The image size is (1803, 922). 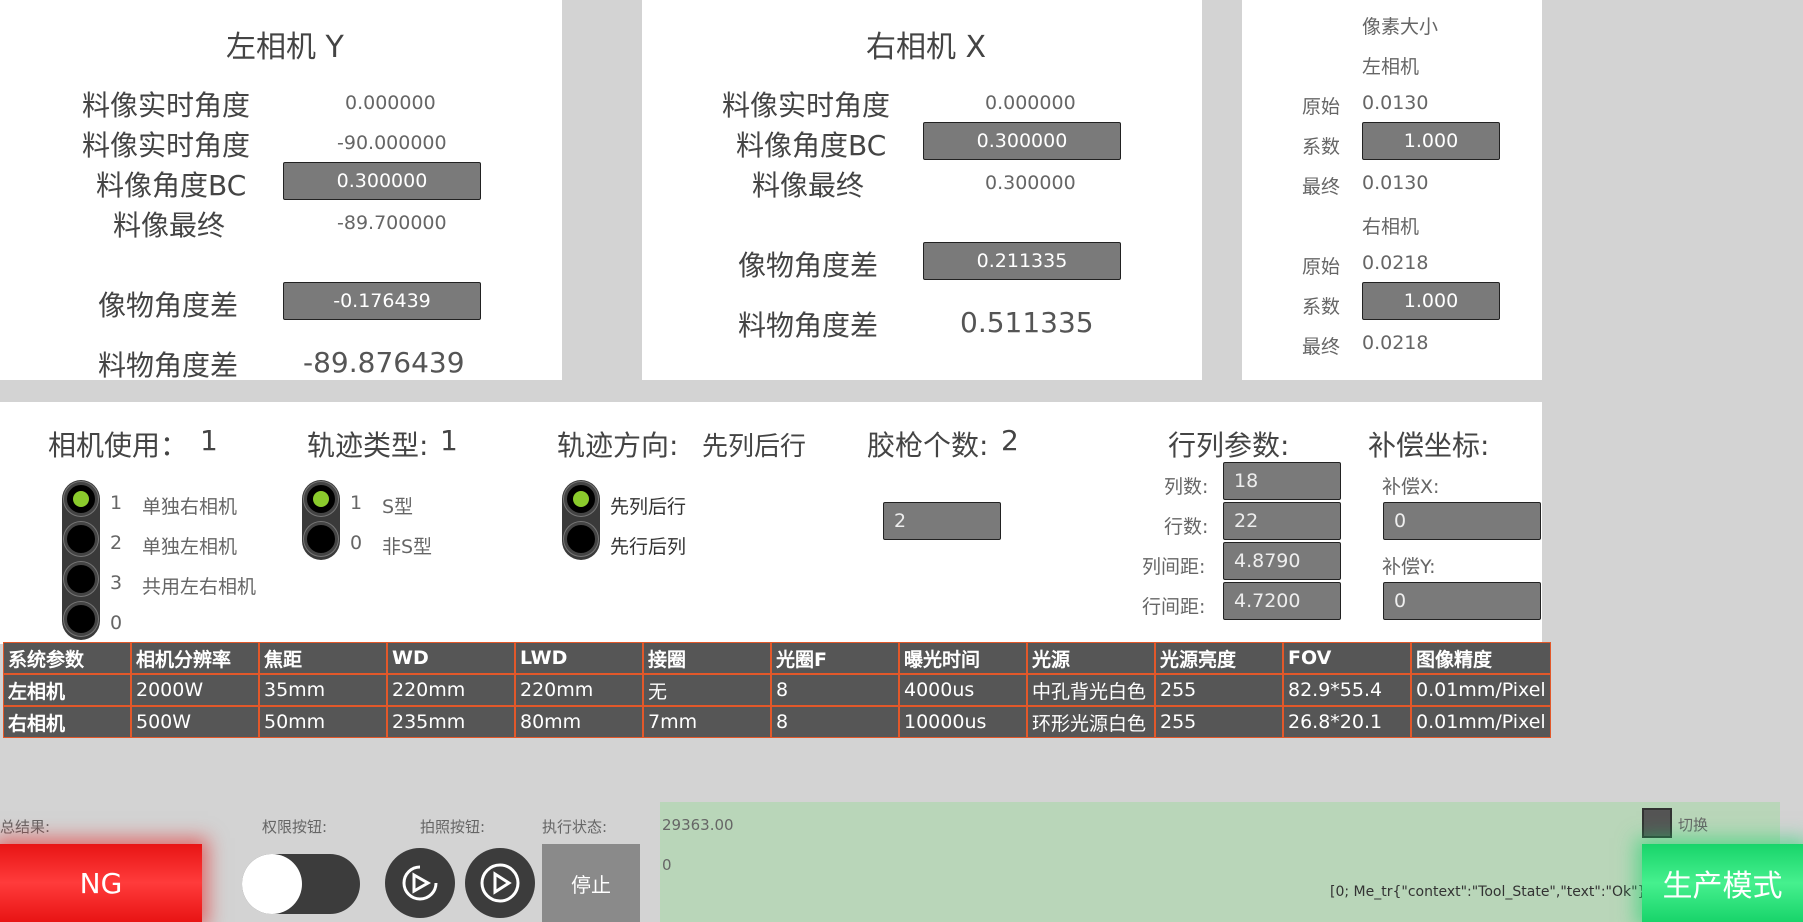 What do you see at coordinates (1347, 658) in the screenshot?
I see `table-header-cell: FOV` at bounding box center [1347, 658].